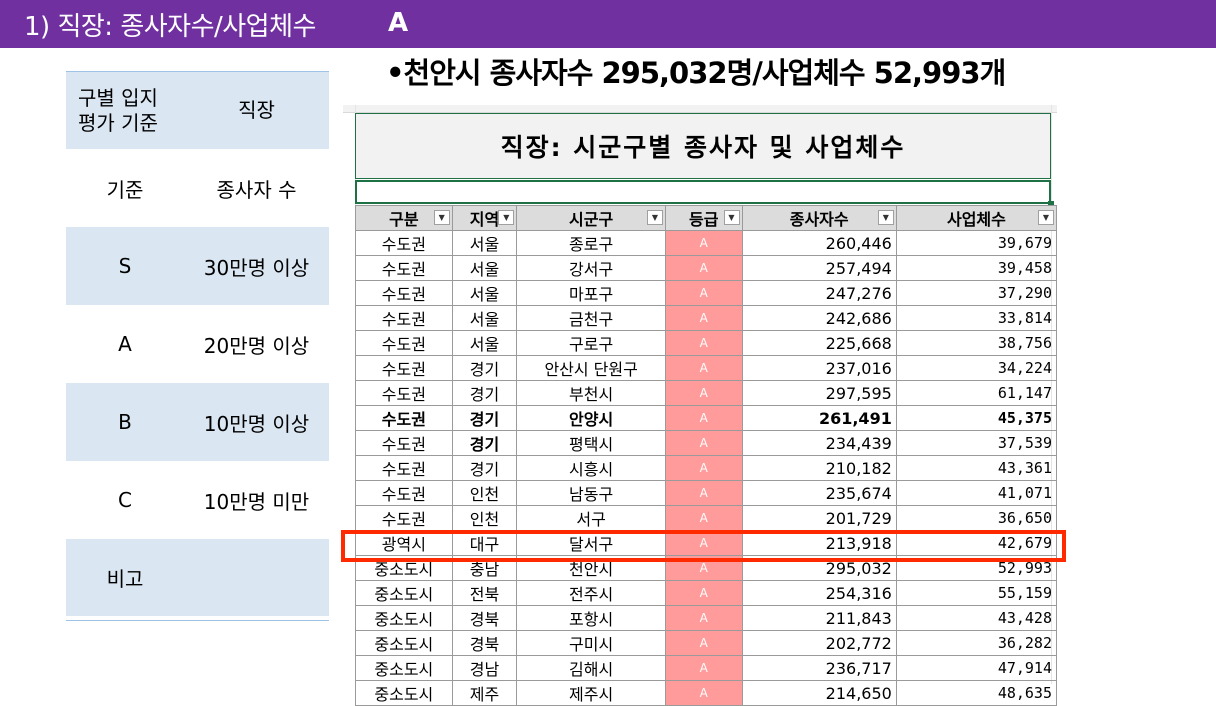 The width and height of the screenshot is (1216, 706). Describe the element at coordinates (976, 618) in the screenshot. I see `businesses-cell: 43,428` at that location.